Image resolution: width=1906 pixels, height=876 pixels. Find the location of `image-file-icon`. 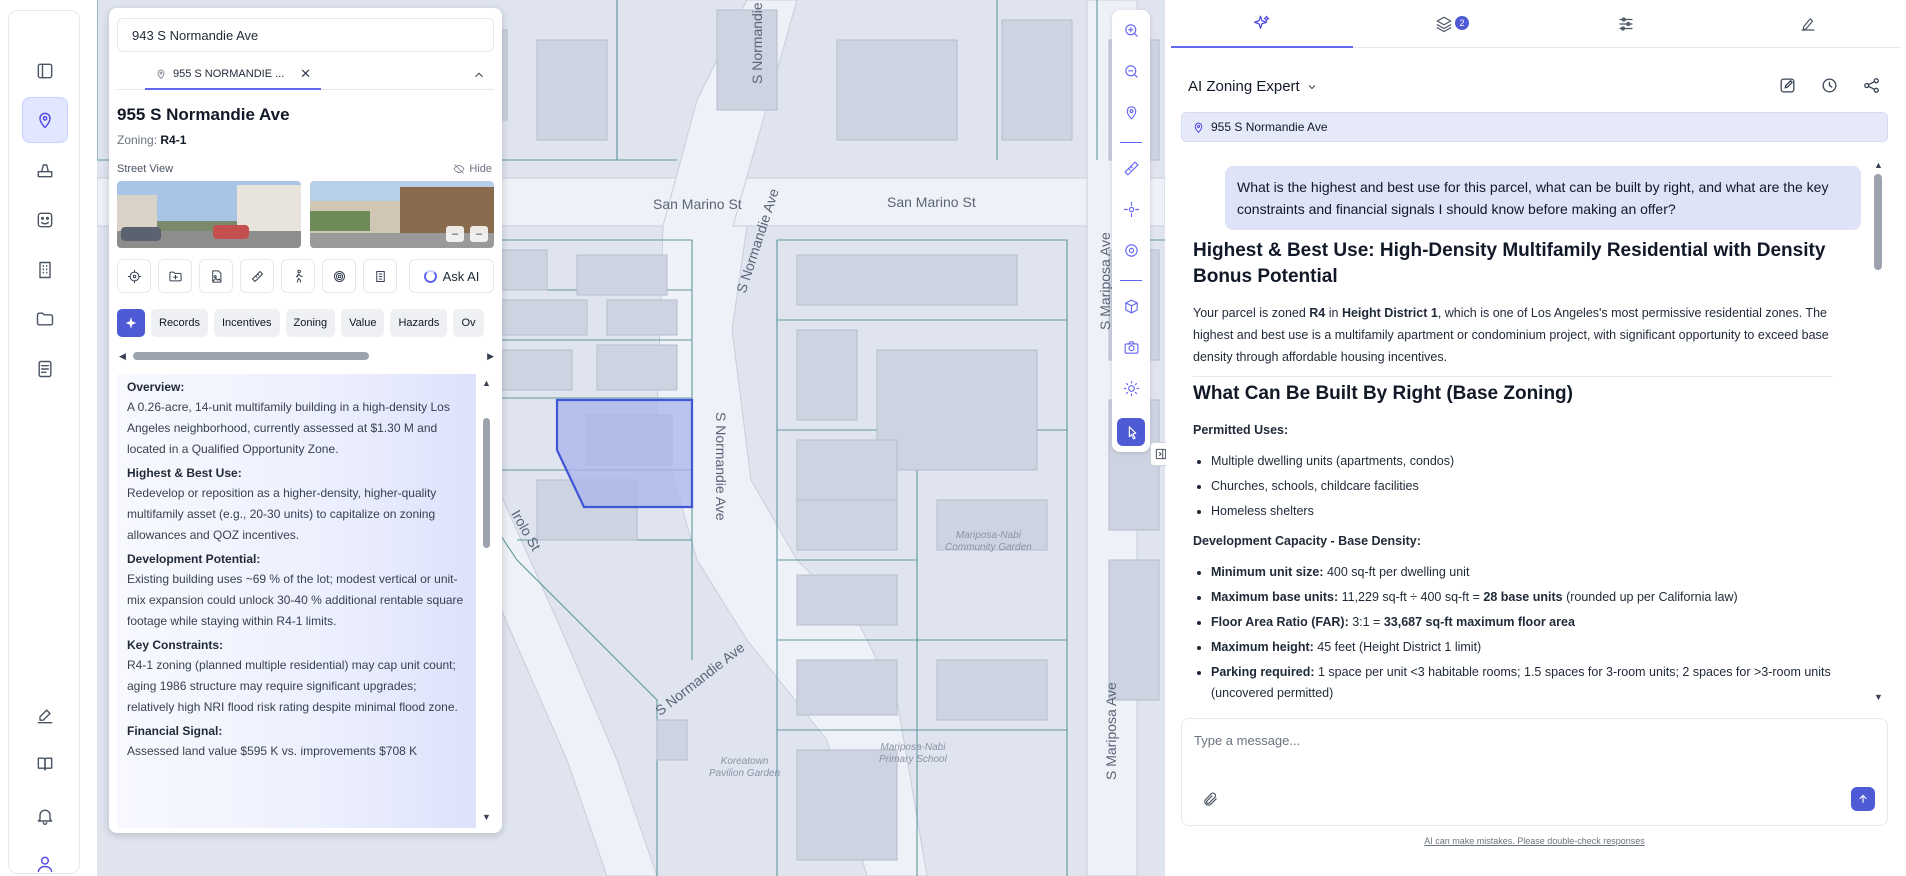

image-file-icon is located at coordinates (216, 276).